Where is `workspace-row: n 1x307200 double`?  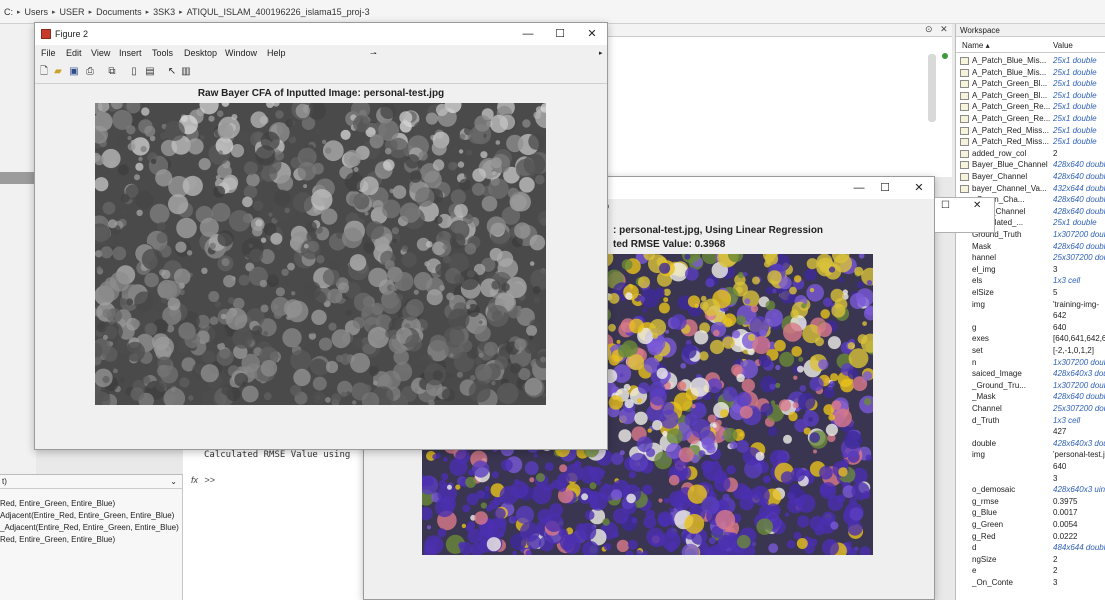 workspace-row: n 1x307200 double is located at coordinates (1030, 363).